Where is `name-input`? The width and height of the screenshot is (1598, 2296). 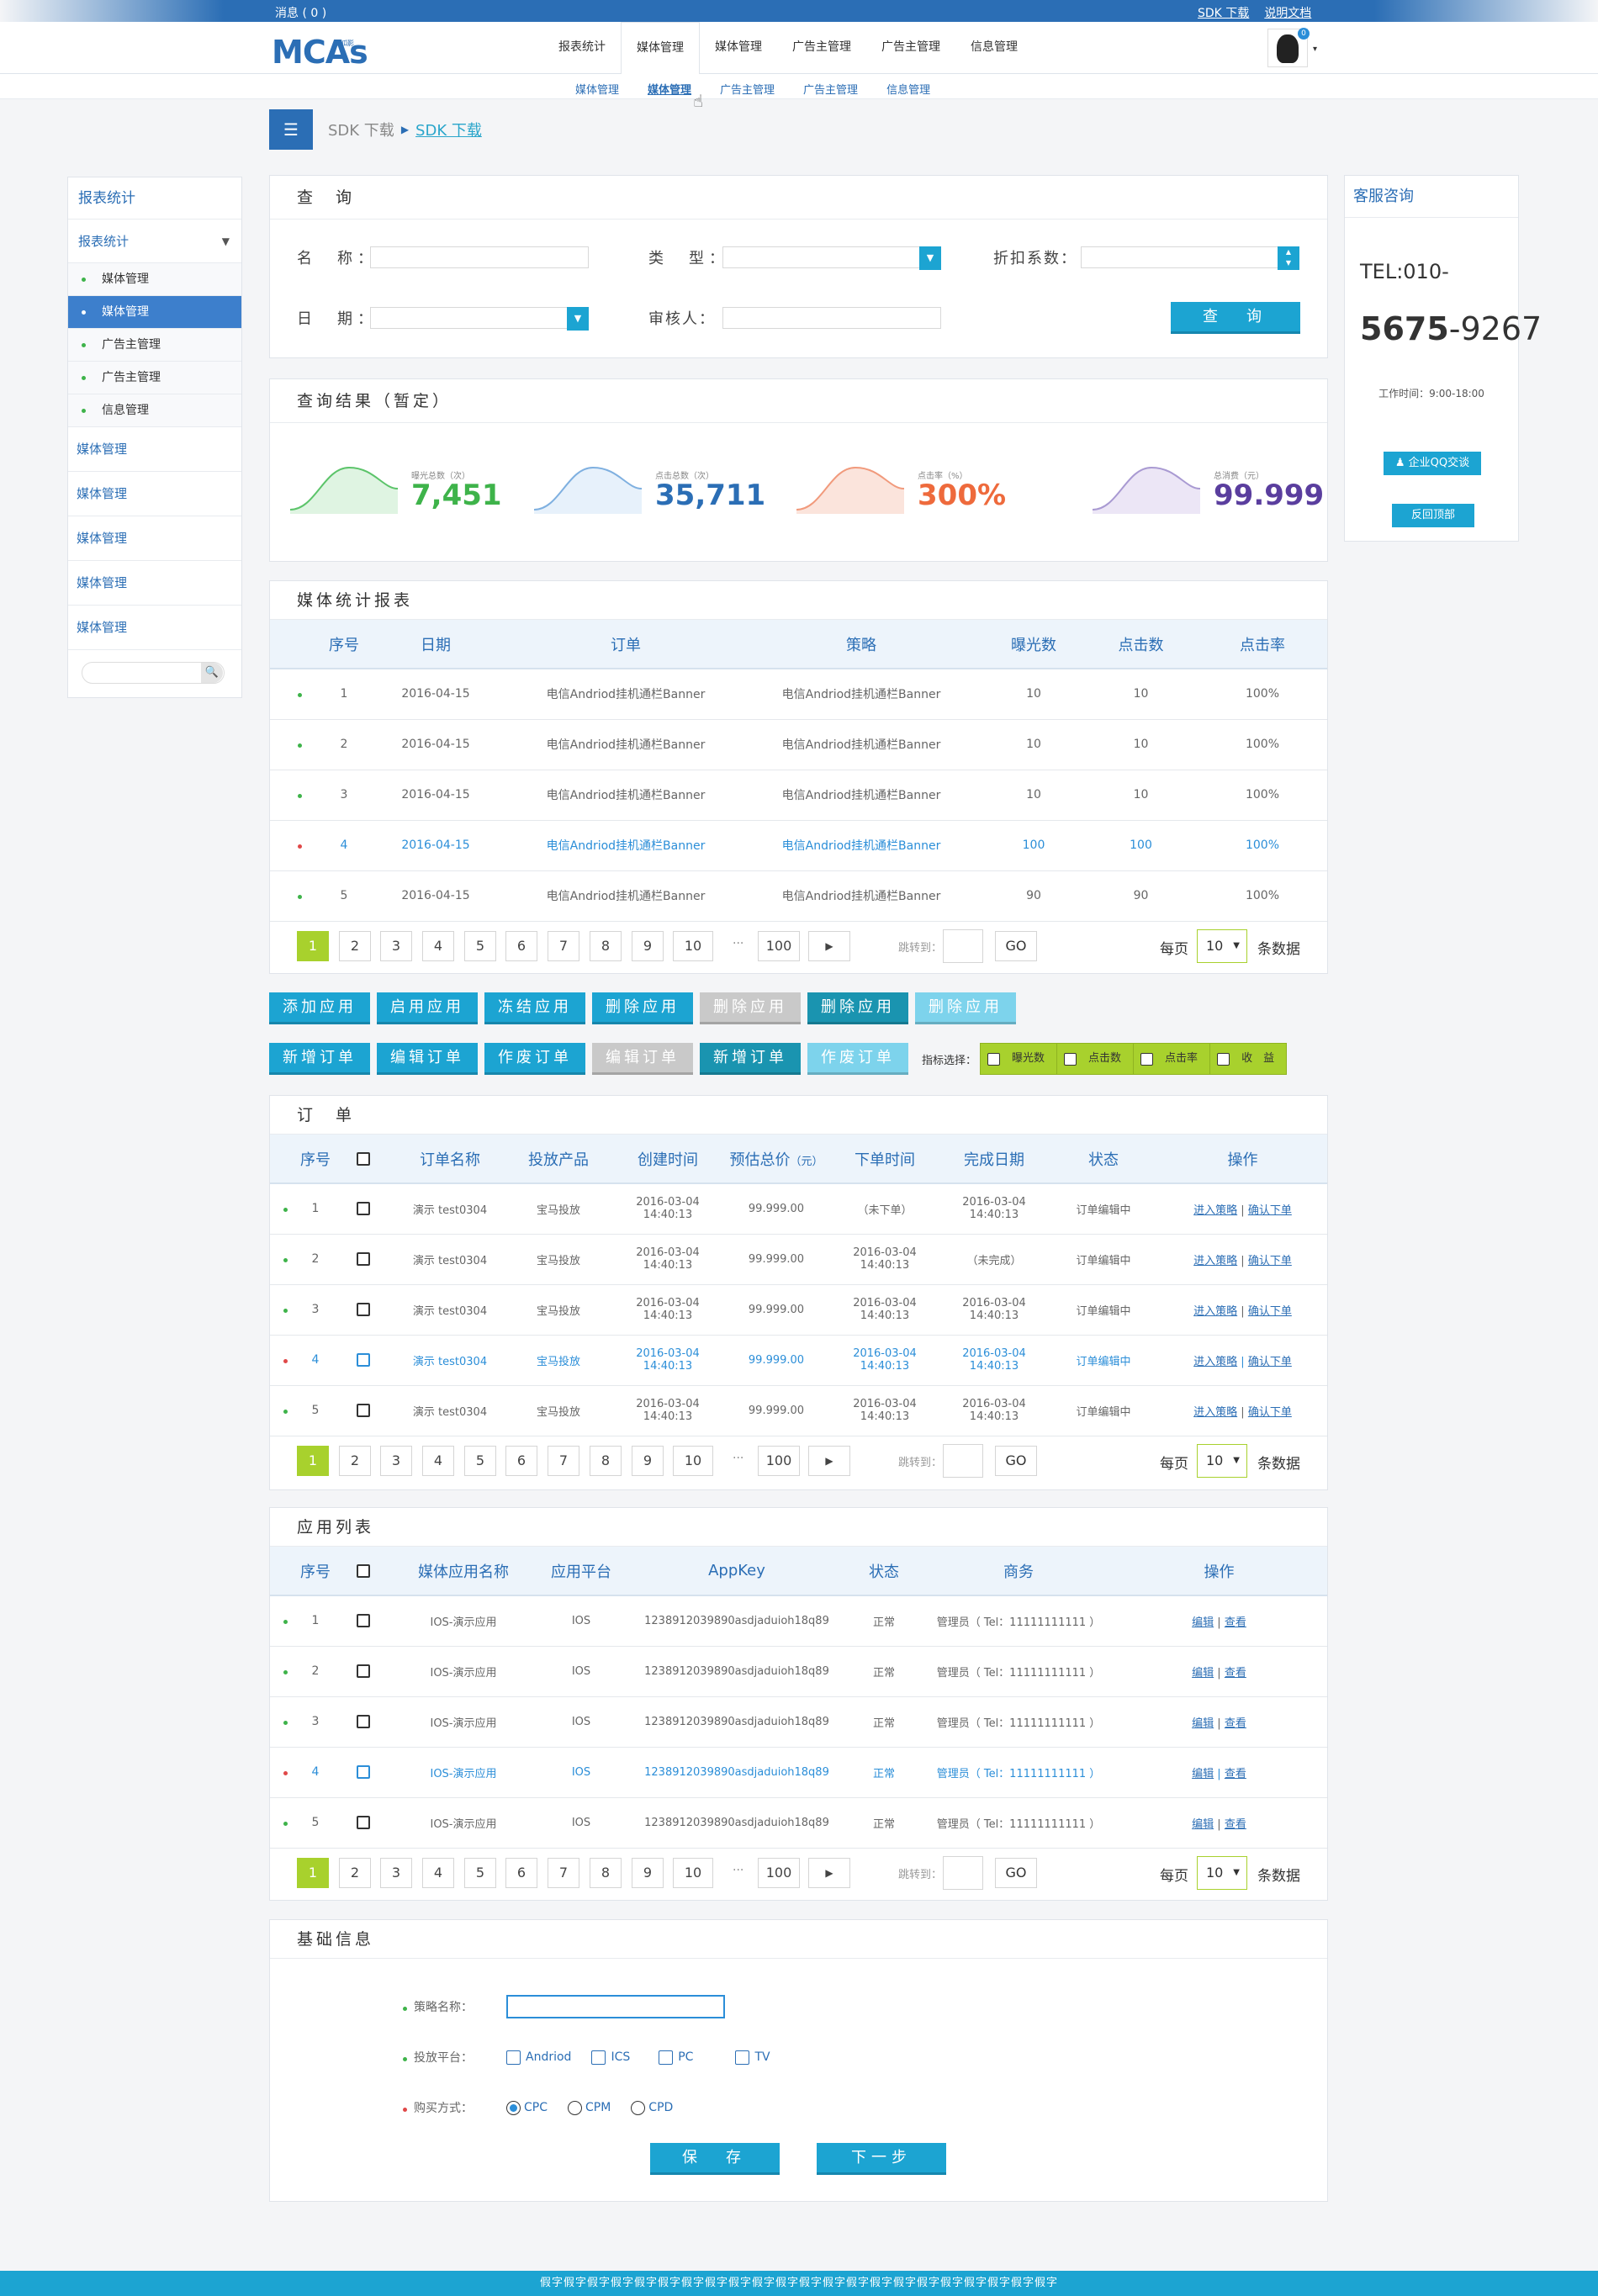
name-input is located at coordinates (480, 257).